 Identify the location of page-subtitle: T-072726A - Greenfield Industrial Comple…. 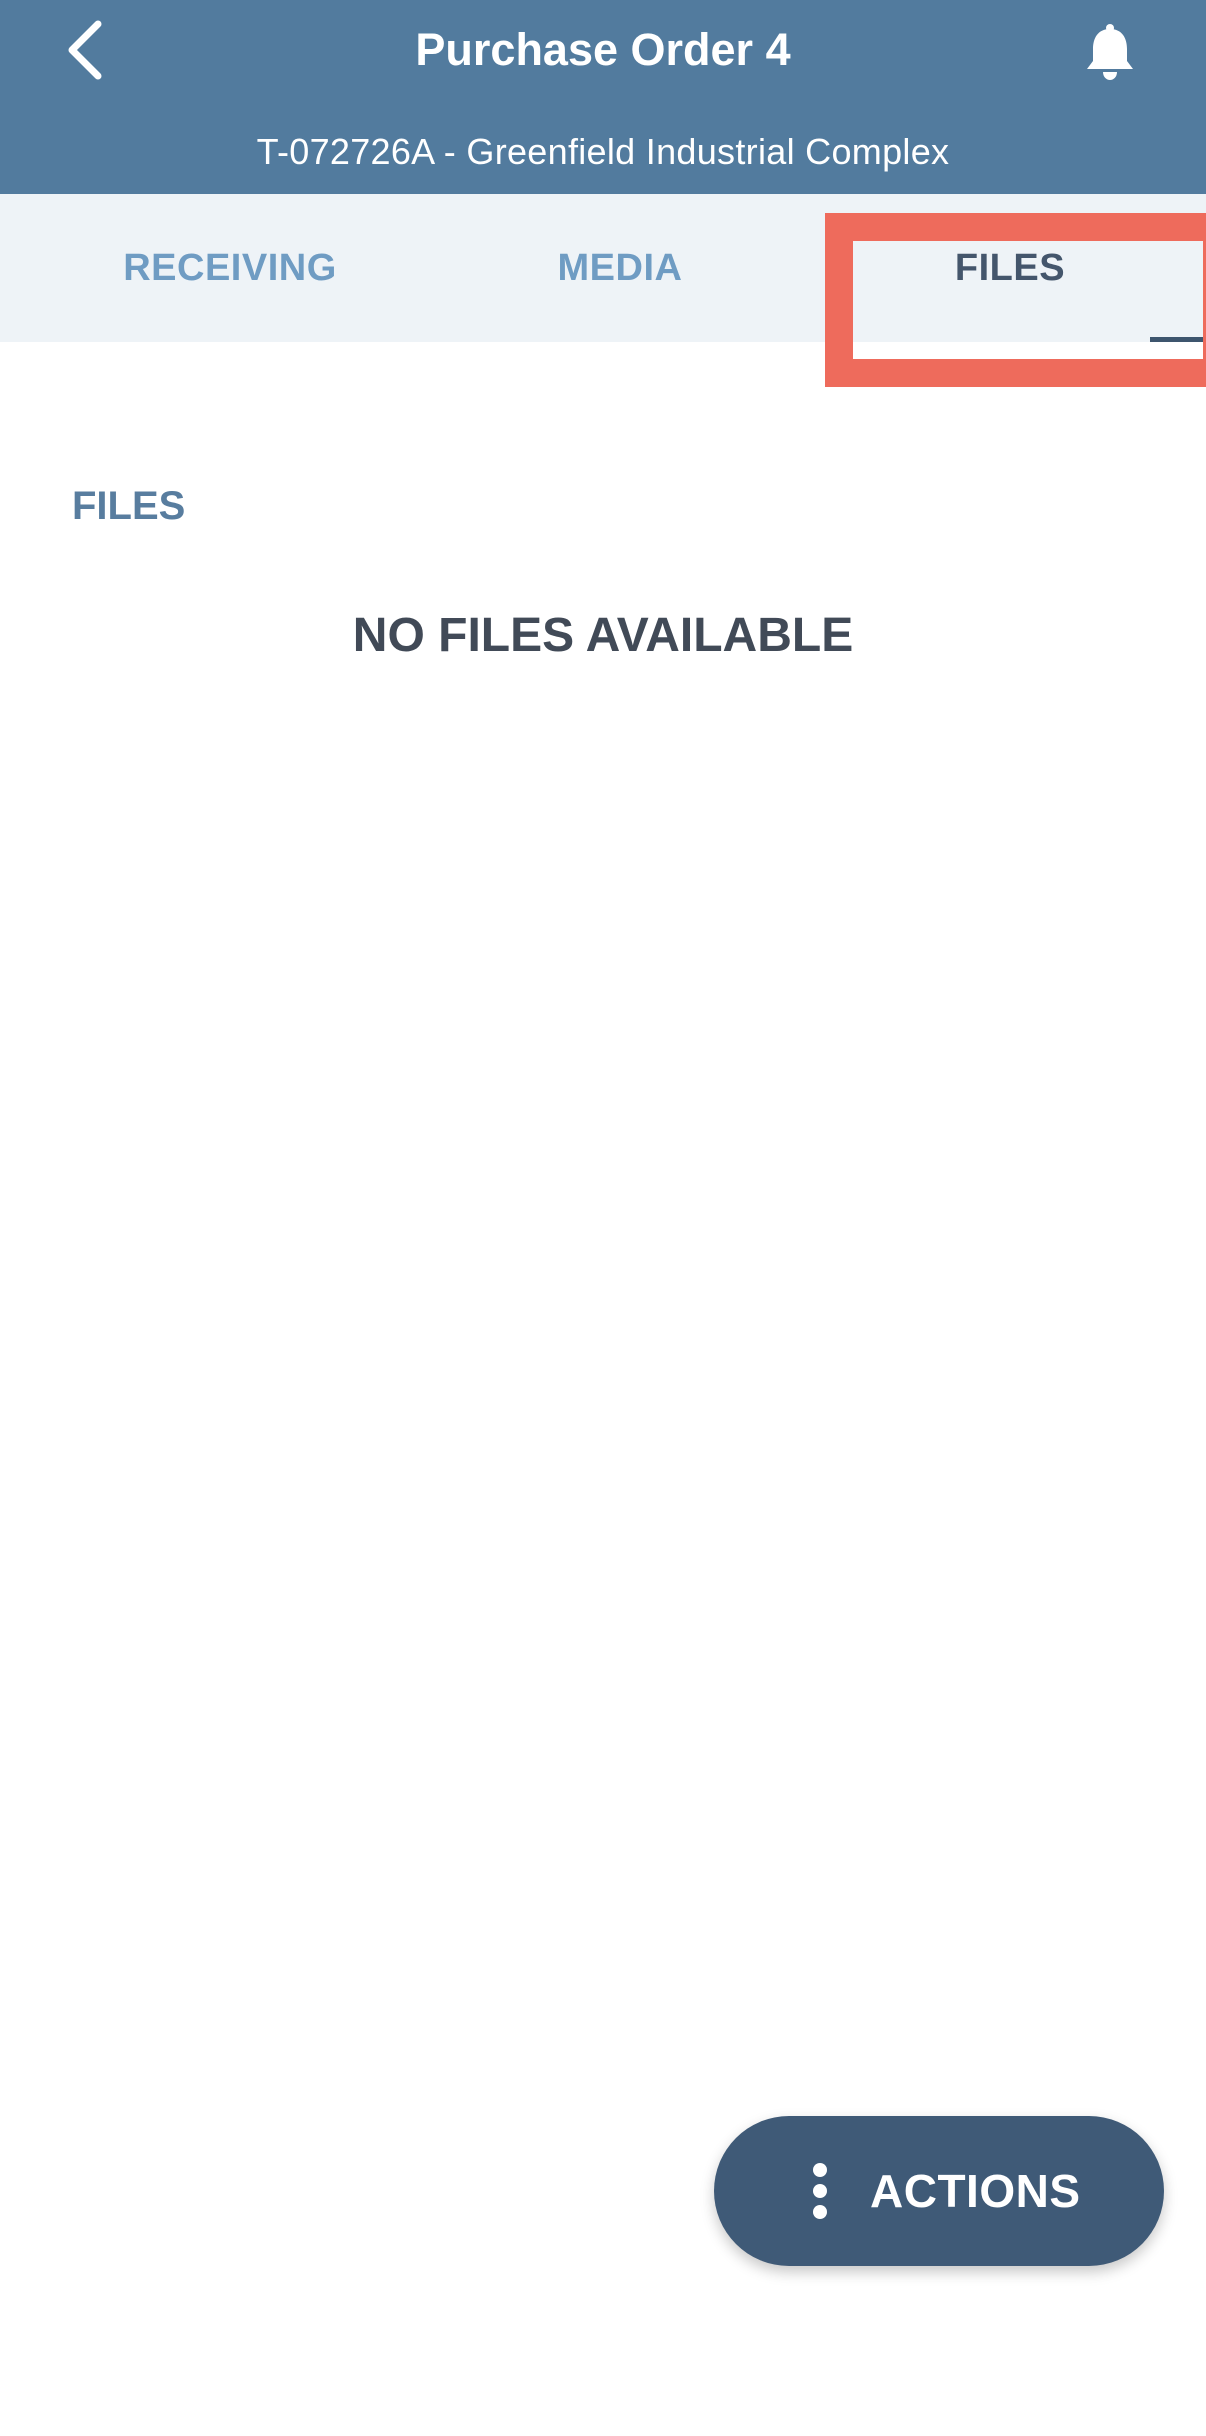
(603, 151).